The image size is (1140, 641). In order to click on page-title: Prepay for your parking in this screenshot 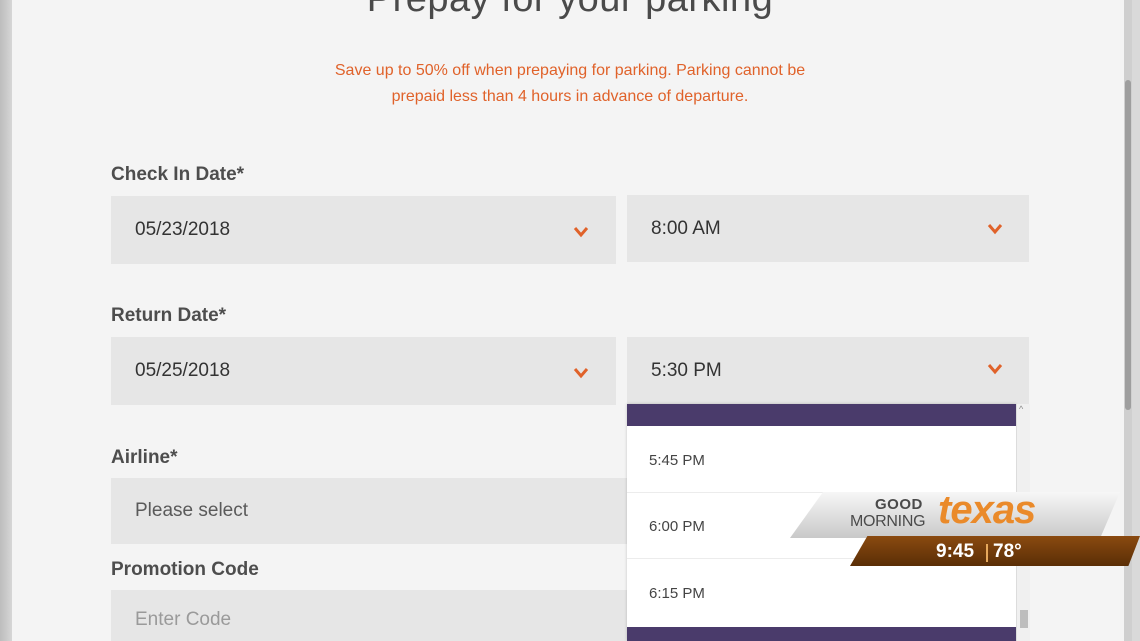, I will do `click(570, 10)`.